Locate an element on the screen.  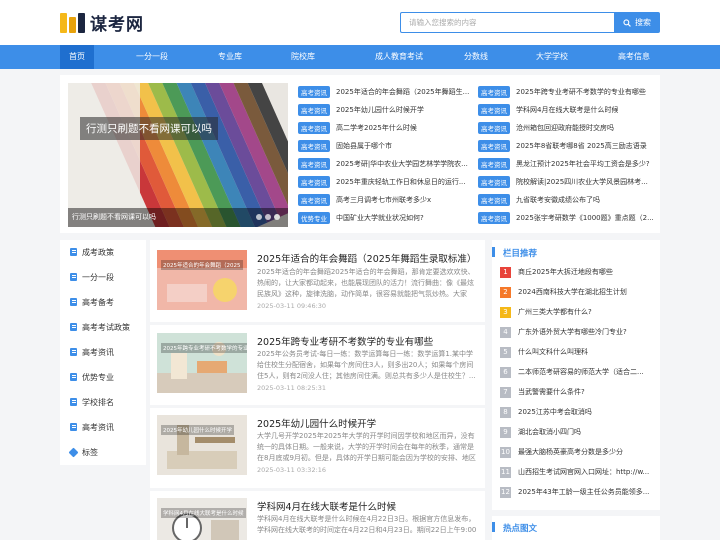
news-title: 2025年跨专业考研不考数学的专业有哪些 is located at coordinates (581, 92).